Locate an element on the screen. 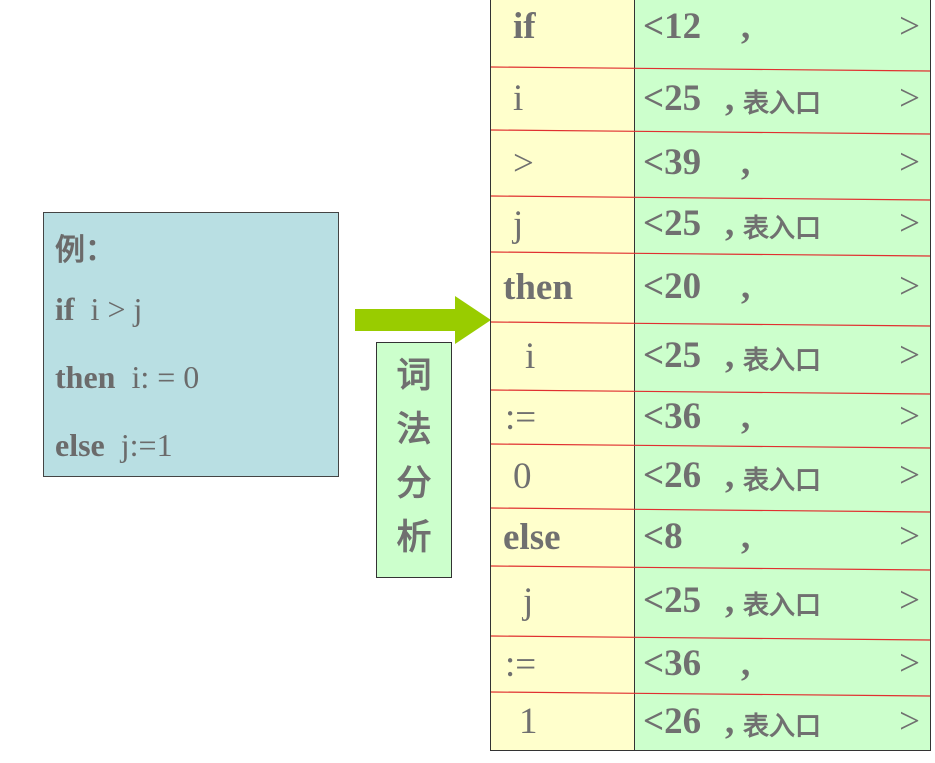  keyword-if: if is located at coordinates (65, 309).